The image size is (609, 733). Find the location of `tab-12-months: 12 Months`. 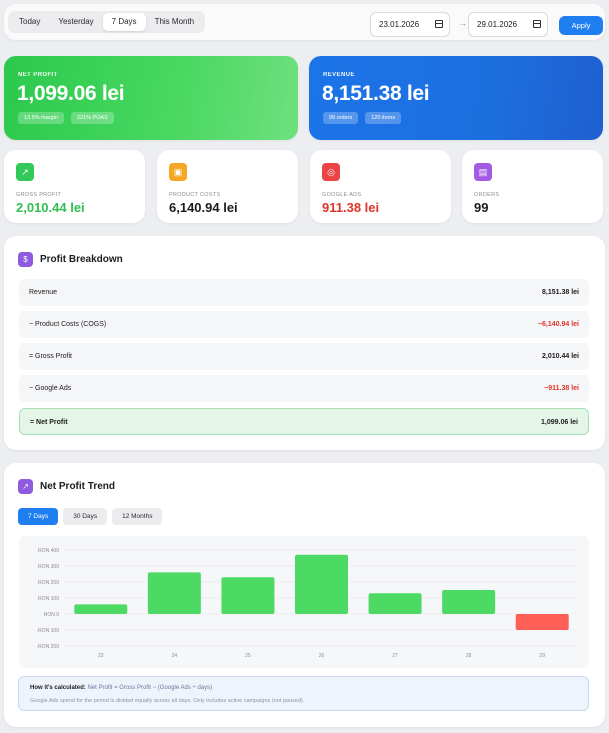

tab-12-months: 12 Months is located at coordinates (137, 516).